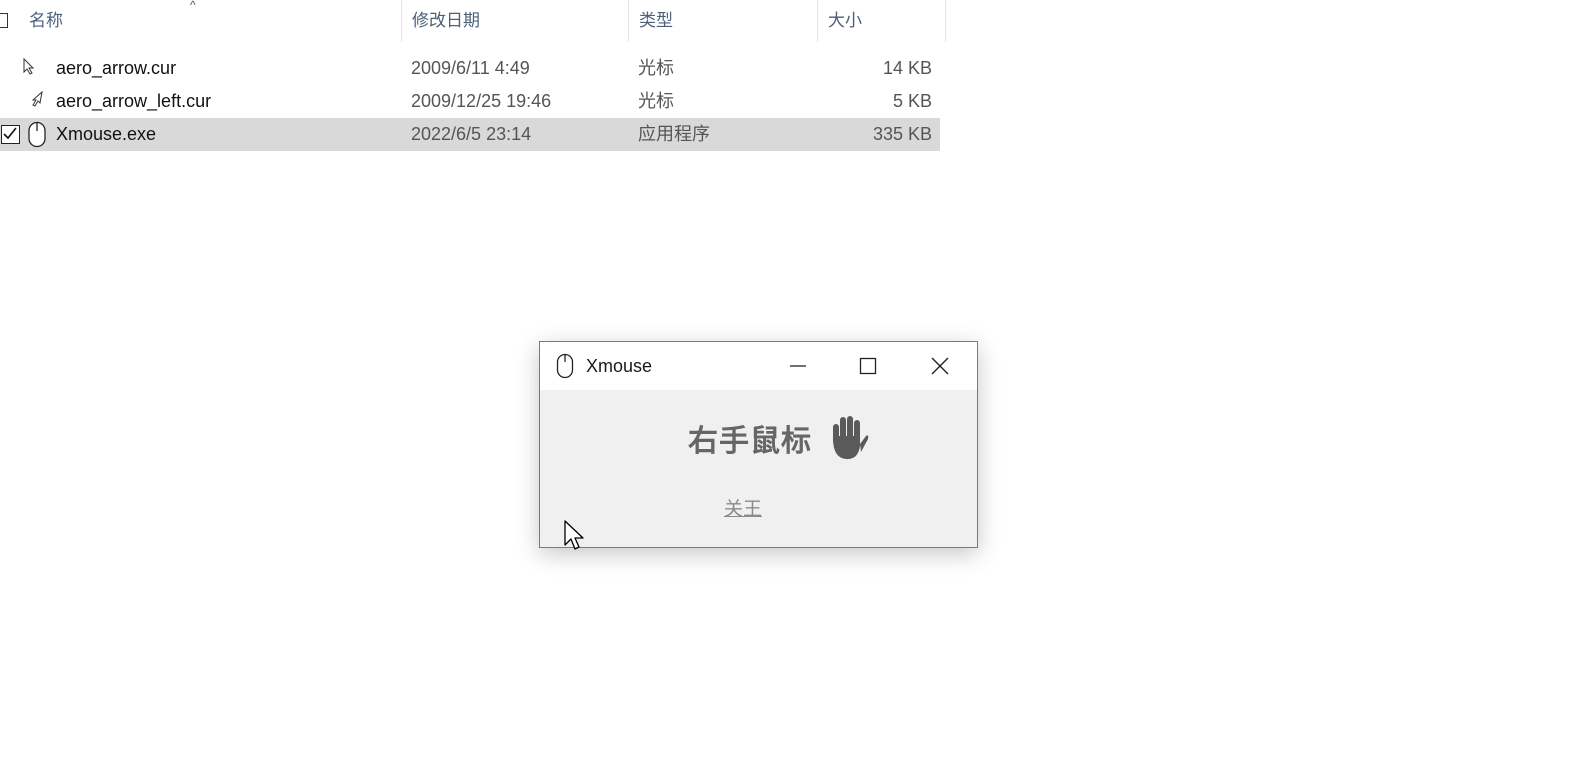  I want to click on maximize-button, so click(868, 366).